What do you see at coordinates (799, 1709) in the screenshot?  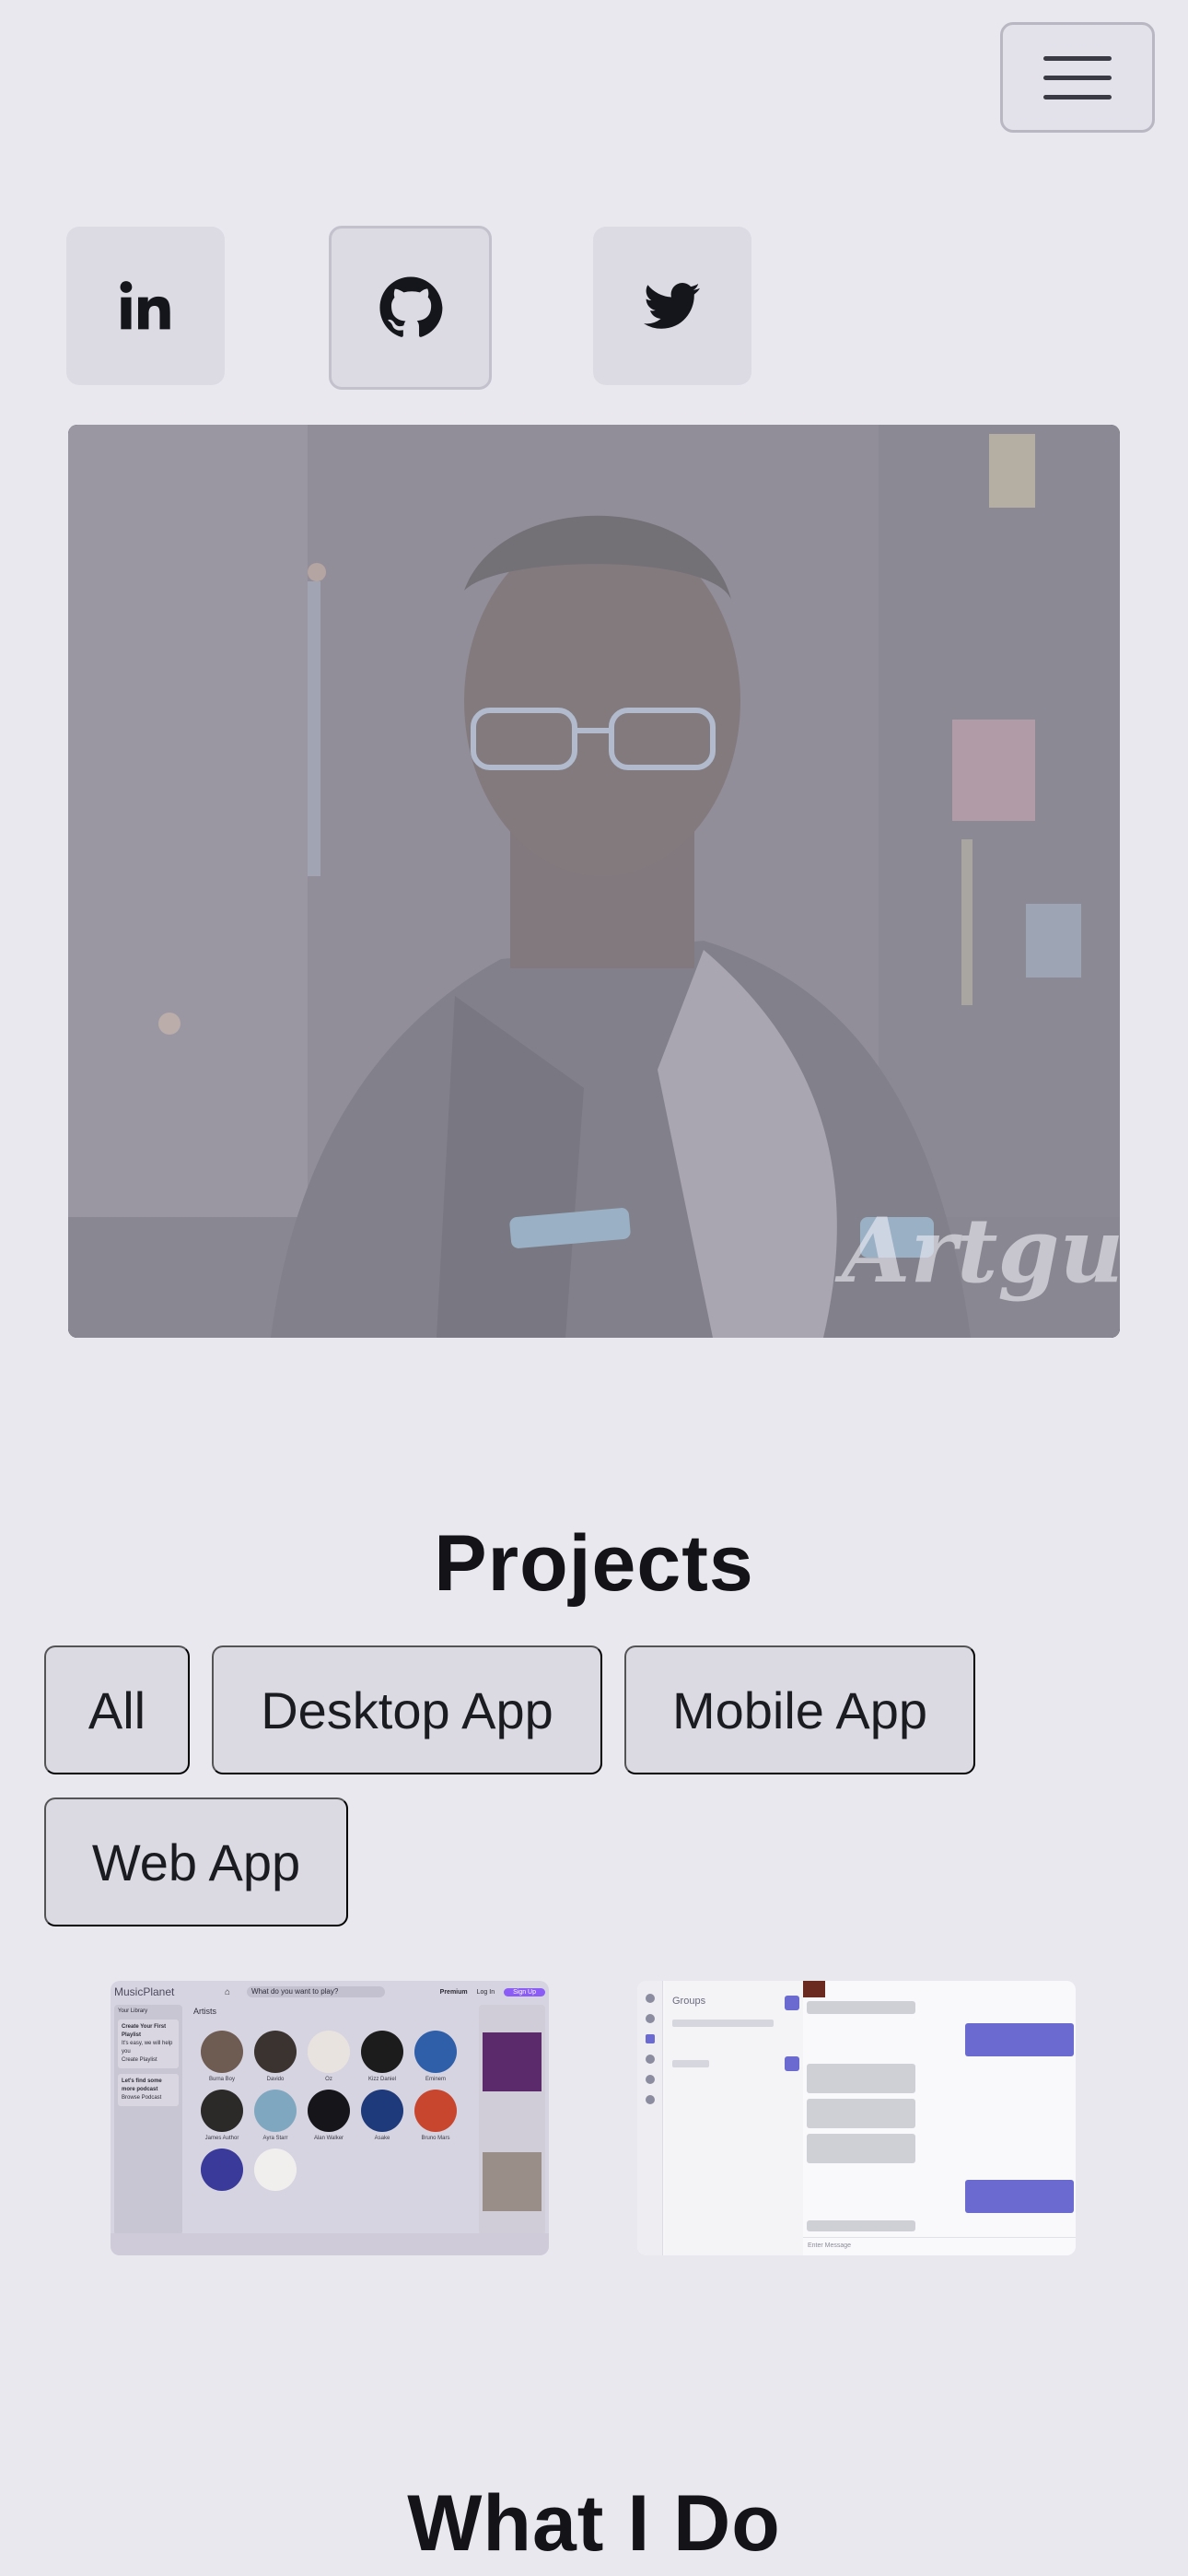 I see `filter-mobile-app-button: Mobile App` at bounding box center [799, 1709].